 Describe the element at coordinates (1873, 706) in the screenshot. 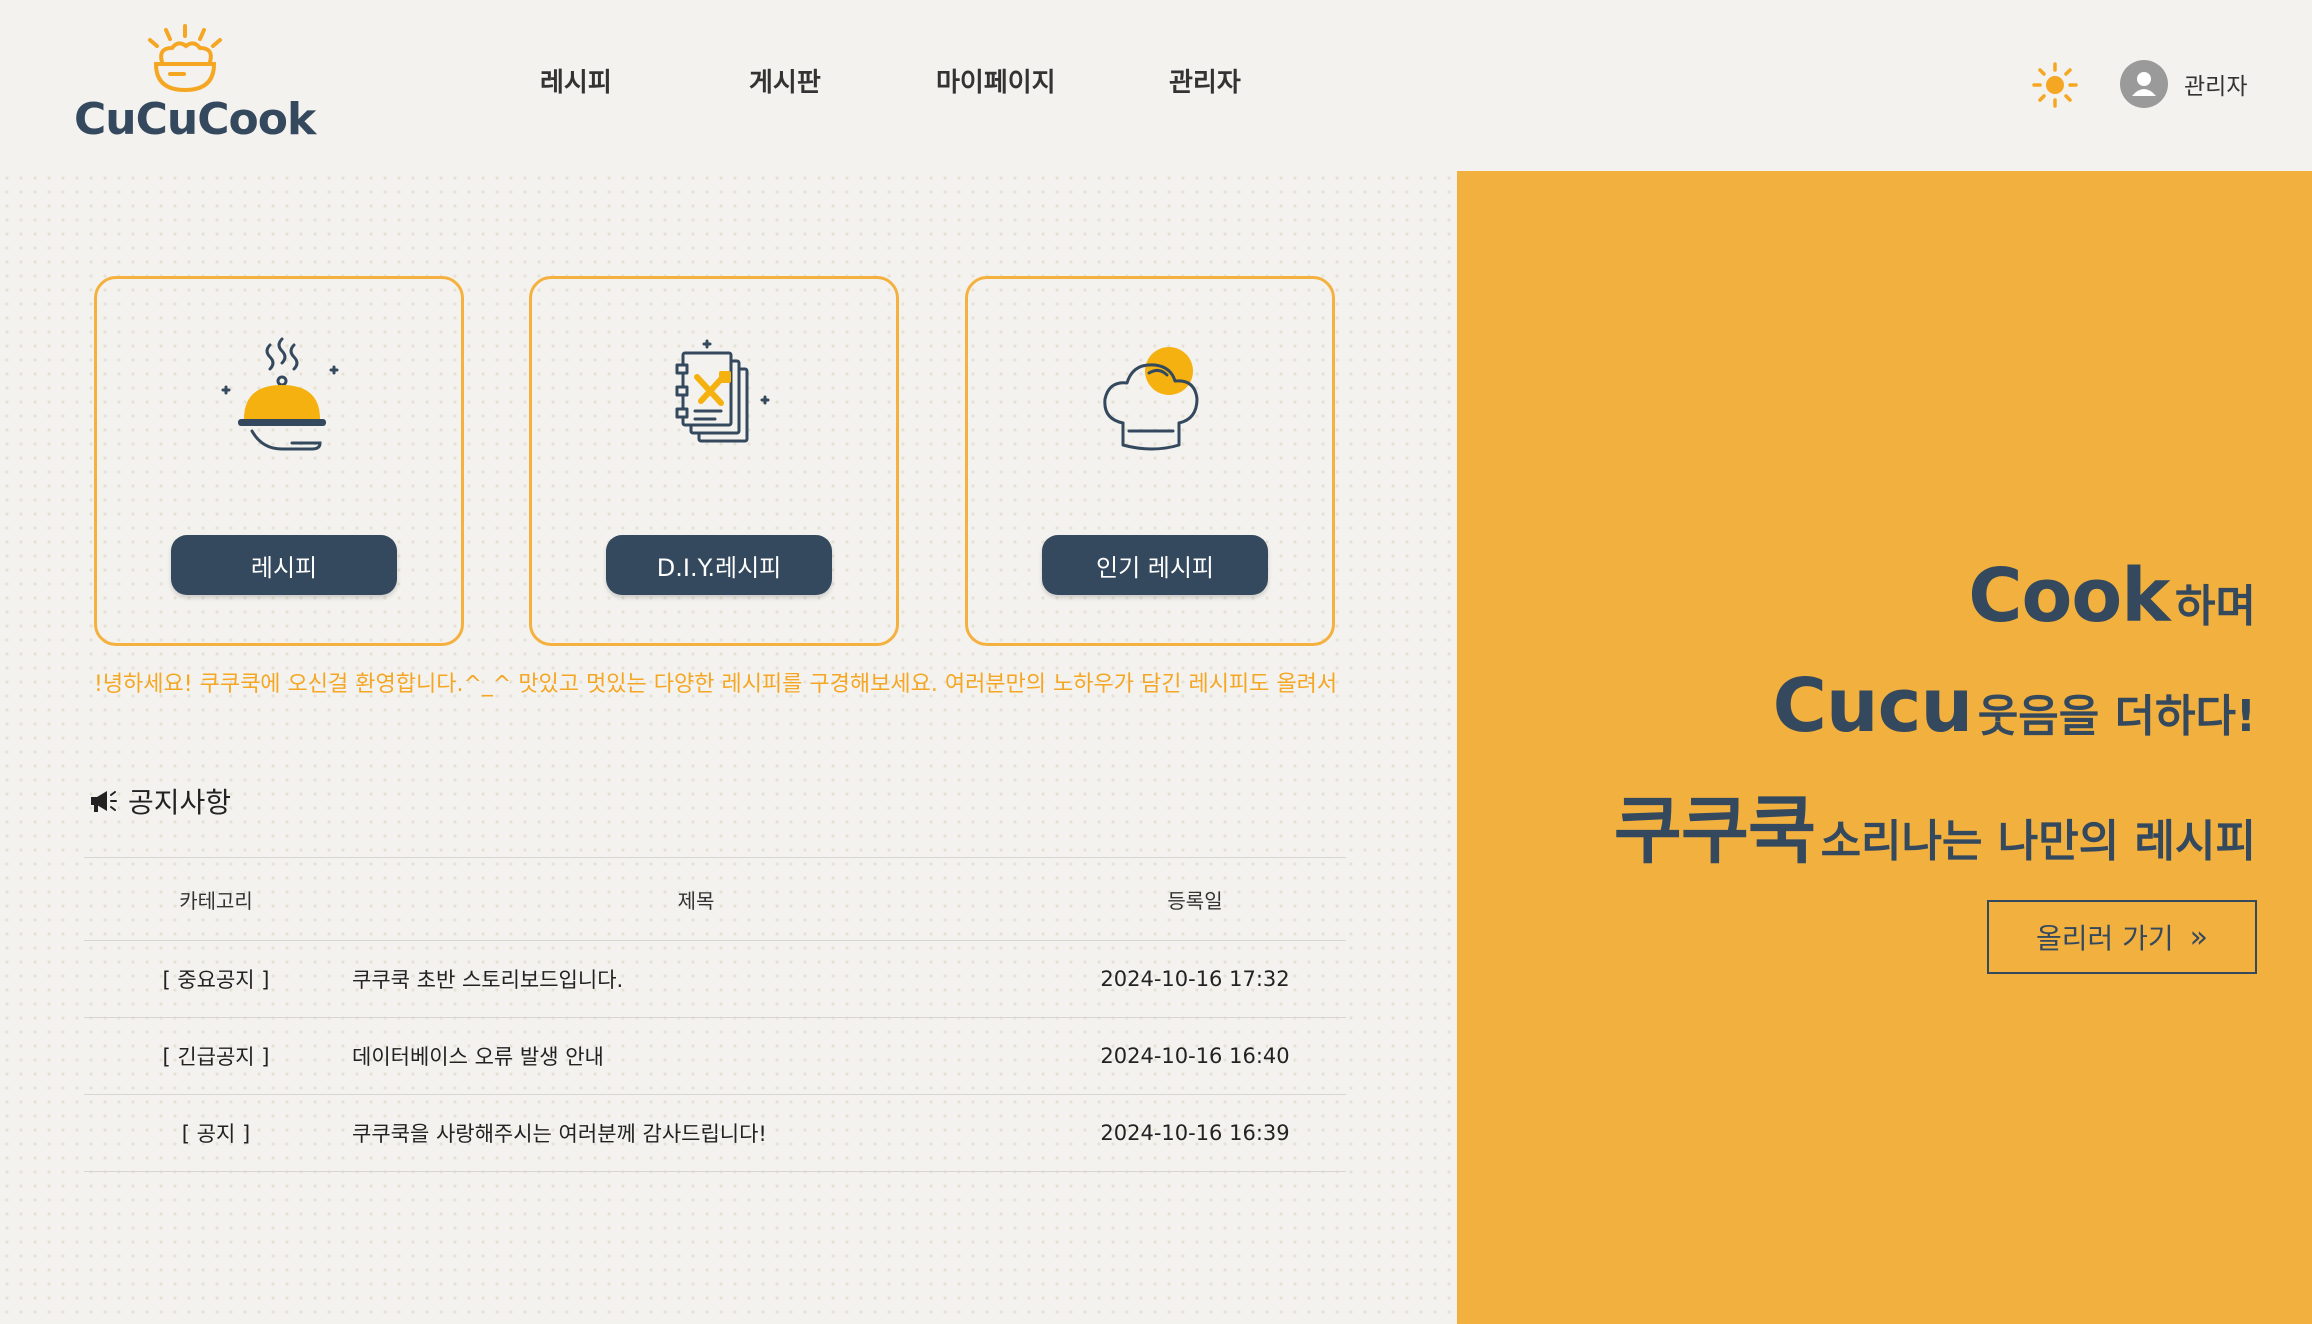

I see `hero-line-2-big: Cucu` at that location.